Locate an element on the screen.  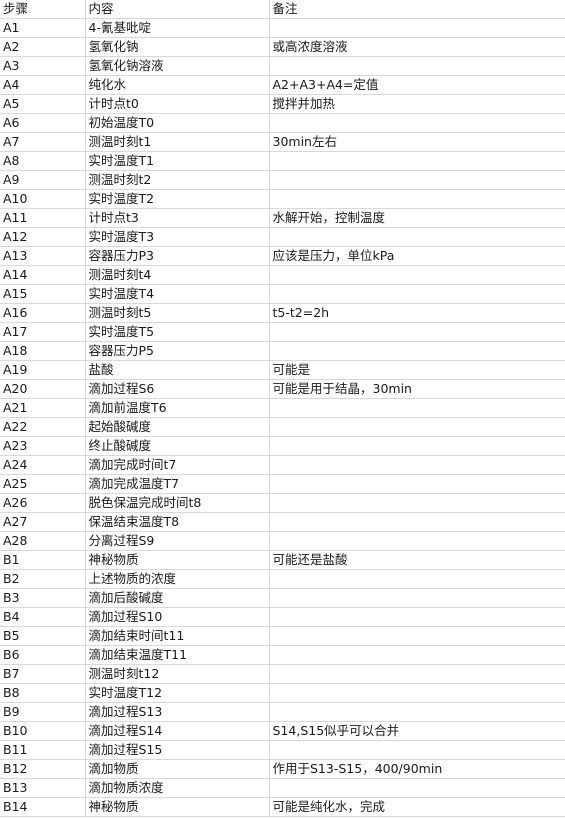
cell-note: 或高浓度溶液 is located at coordinates (417, 47).